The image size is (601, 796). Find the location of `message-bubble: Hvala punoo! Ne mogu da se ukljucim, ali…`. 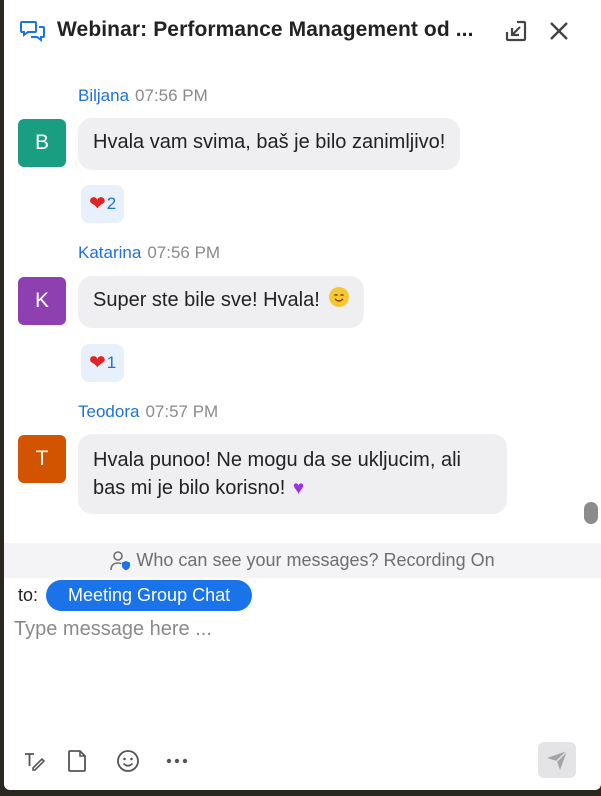

message-bubble: Hvala punoo! Ne mogu da se ukljucim, ali… is located at coordinates (292, 474).